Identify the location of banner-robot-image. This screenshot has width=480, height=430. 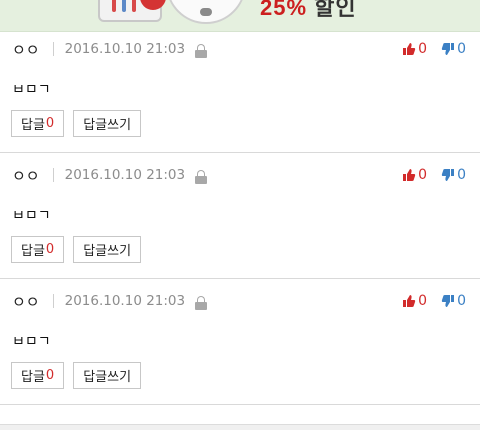
(206, 12).